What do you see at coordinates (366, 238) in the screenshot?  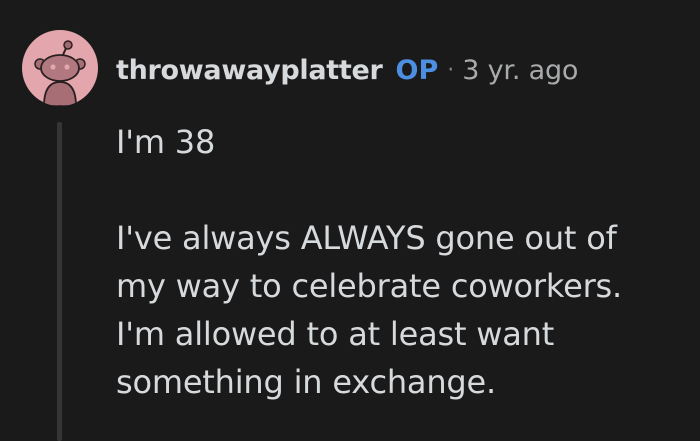 I see `comment-line: I've always ALWAYS gone out of` at bounding box center [366, 238].